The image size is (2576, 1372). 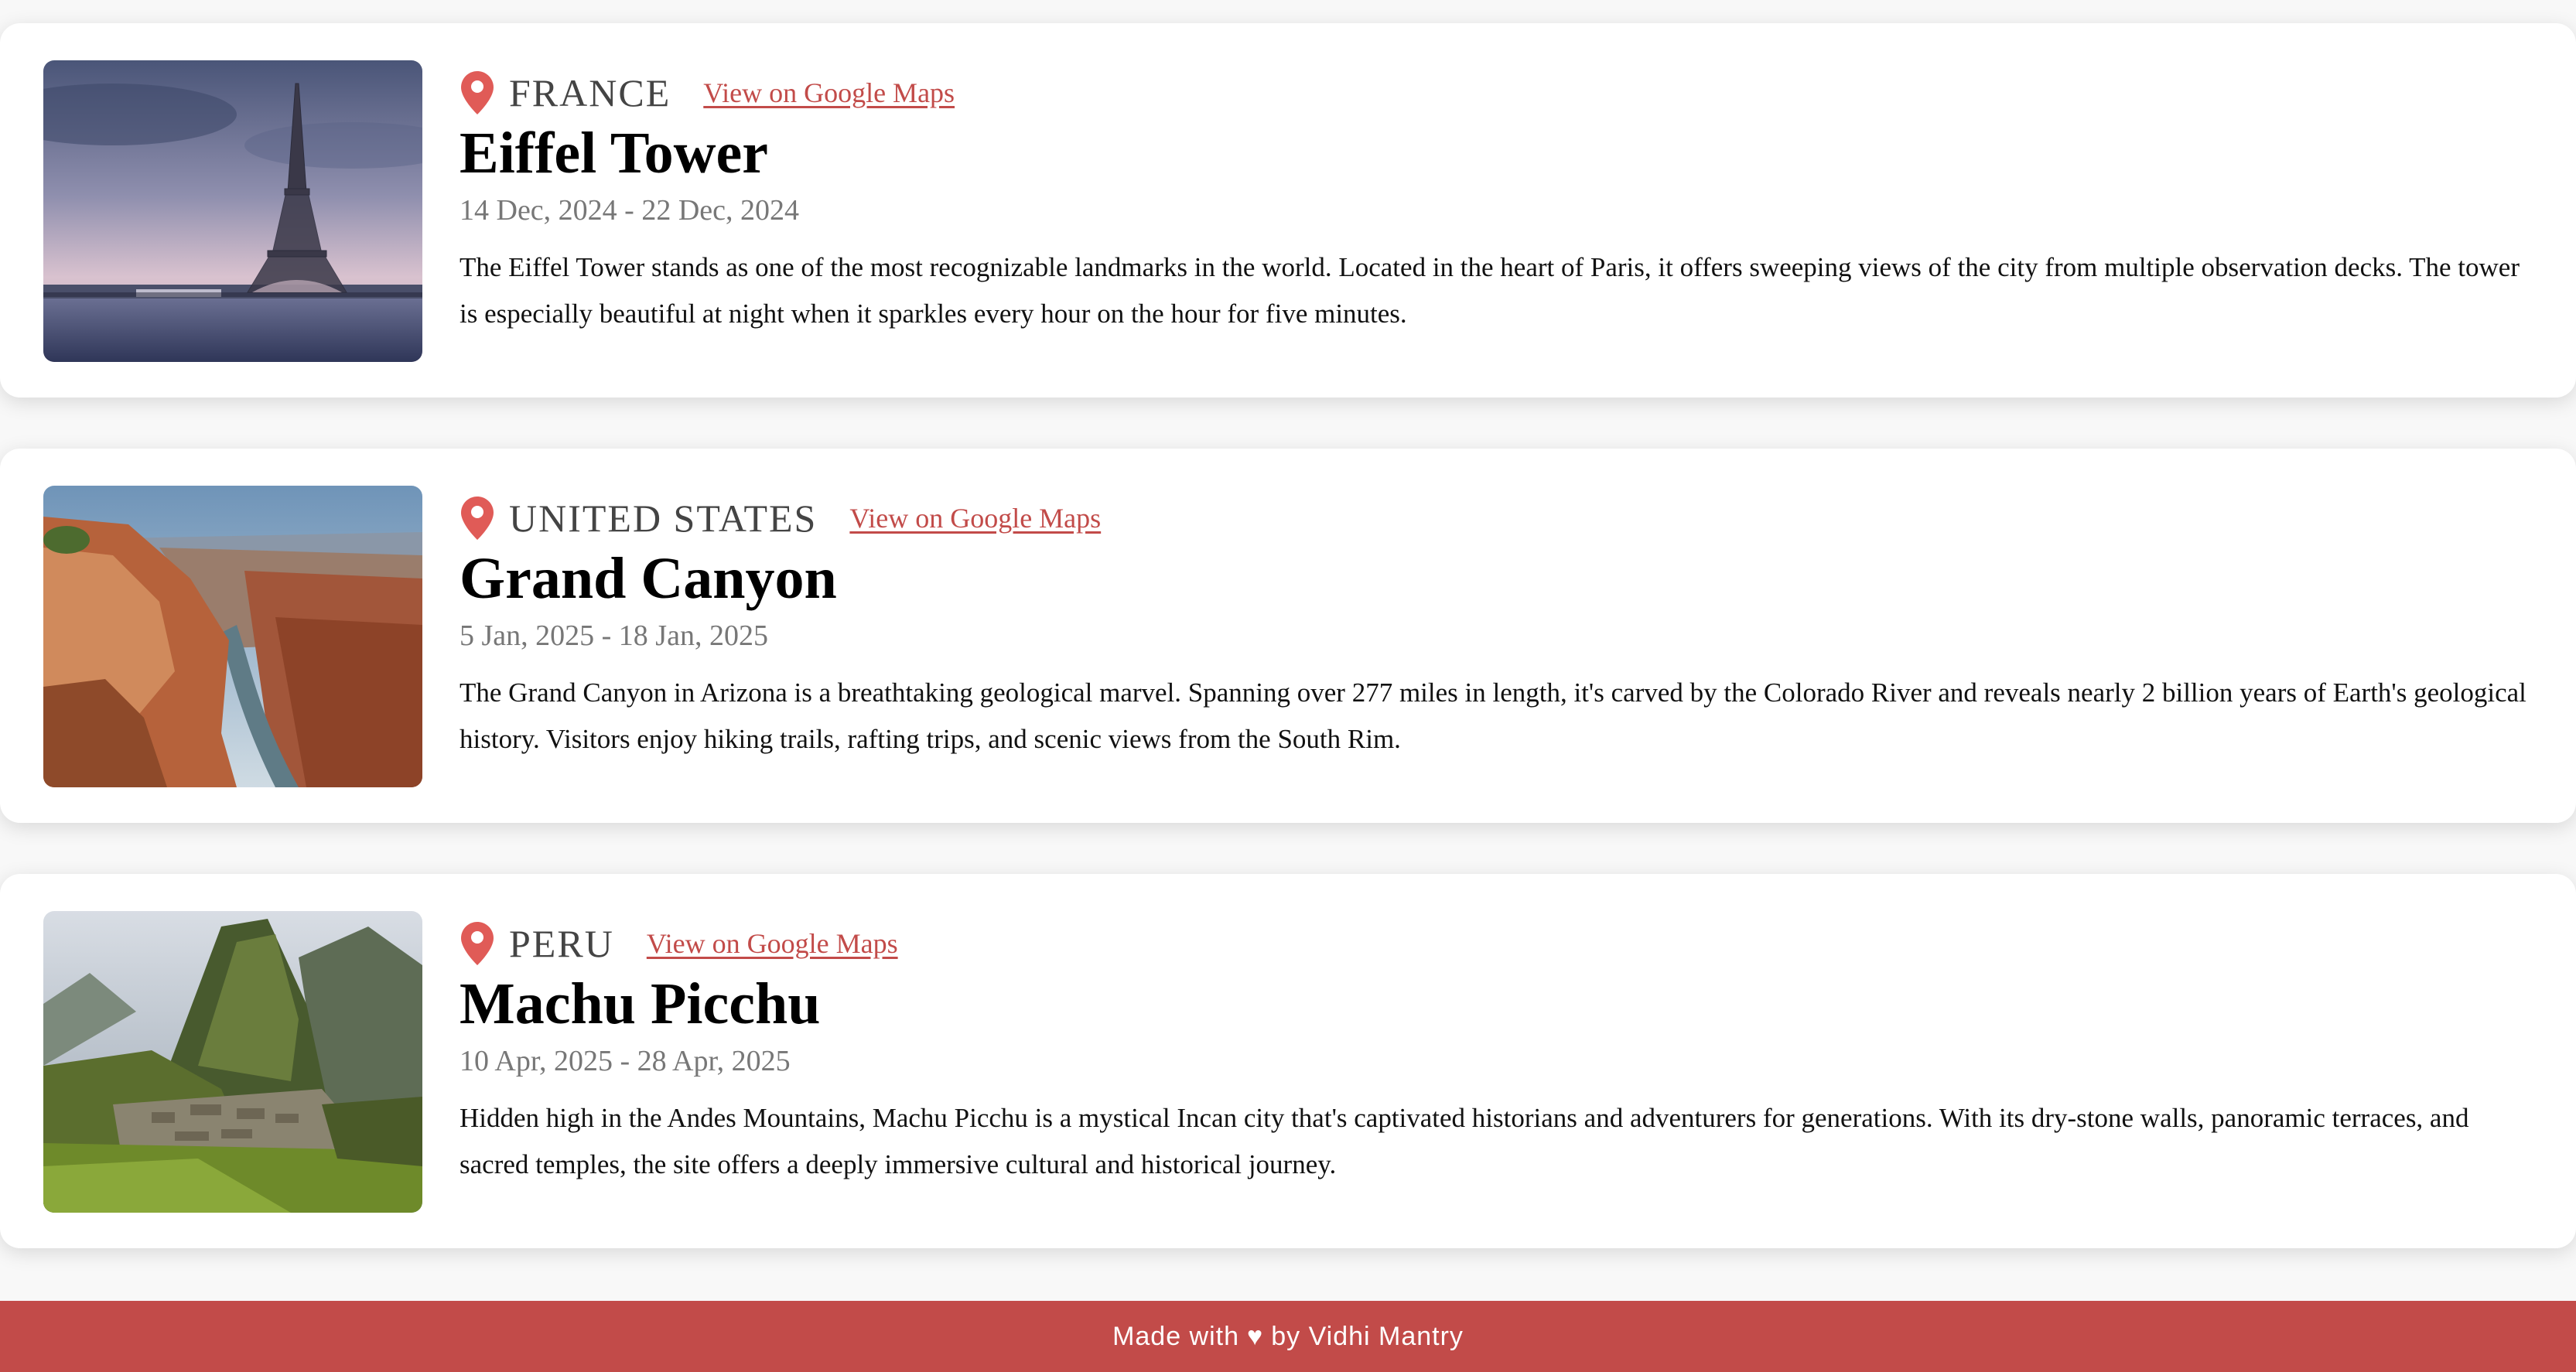 What do you see at coordinates (663, 518) in the screenshot?
I see `country-label: UNITED STATES` at bounding box center [663, 518].